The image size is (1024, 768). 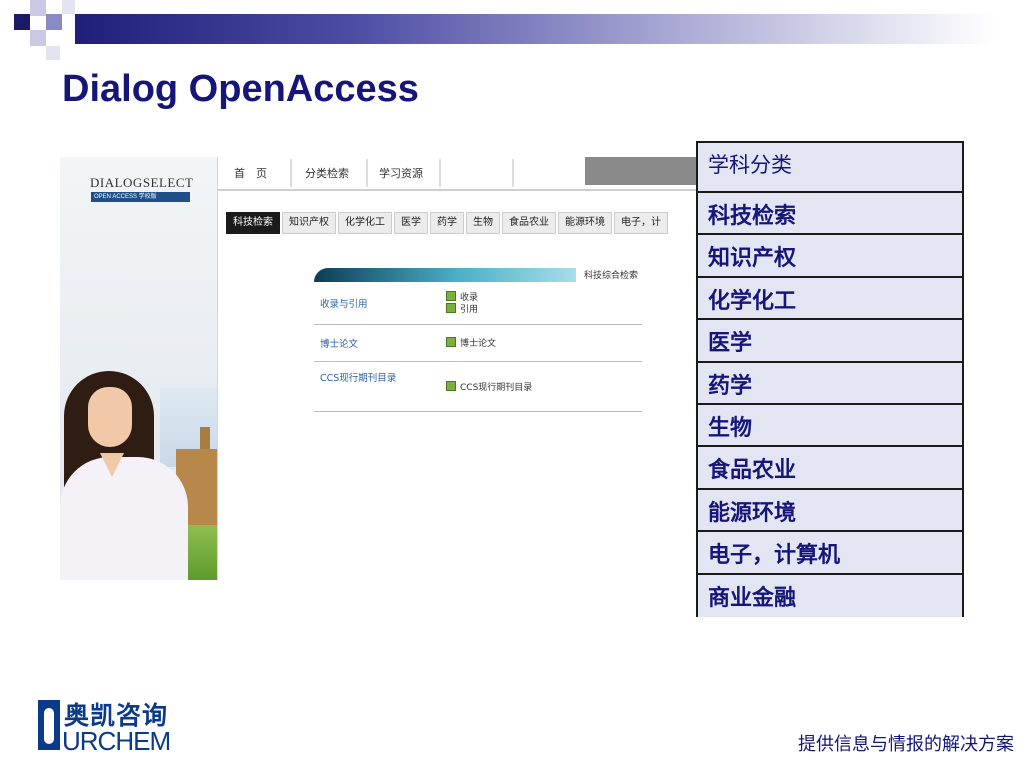 What do you see at coordinates (365, 379) in the screenshot?
I see `row-label-ccs: CCS现行期刊目录` at bounding box center [365, 379].